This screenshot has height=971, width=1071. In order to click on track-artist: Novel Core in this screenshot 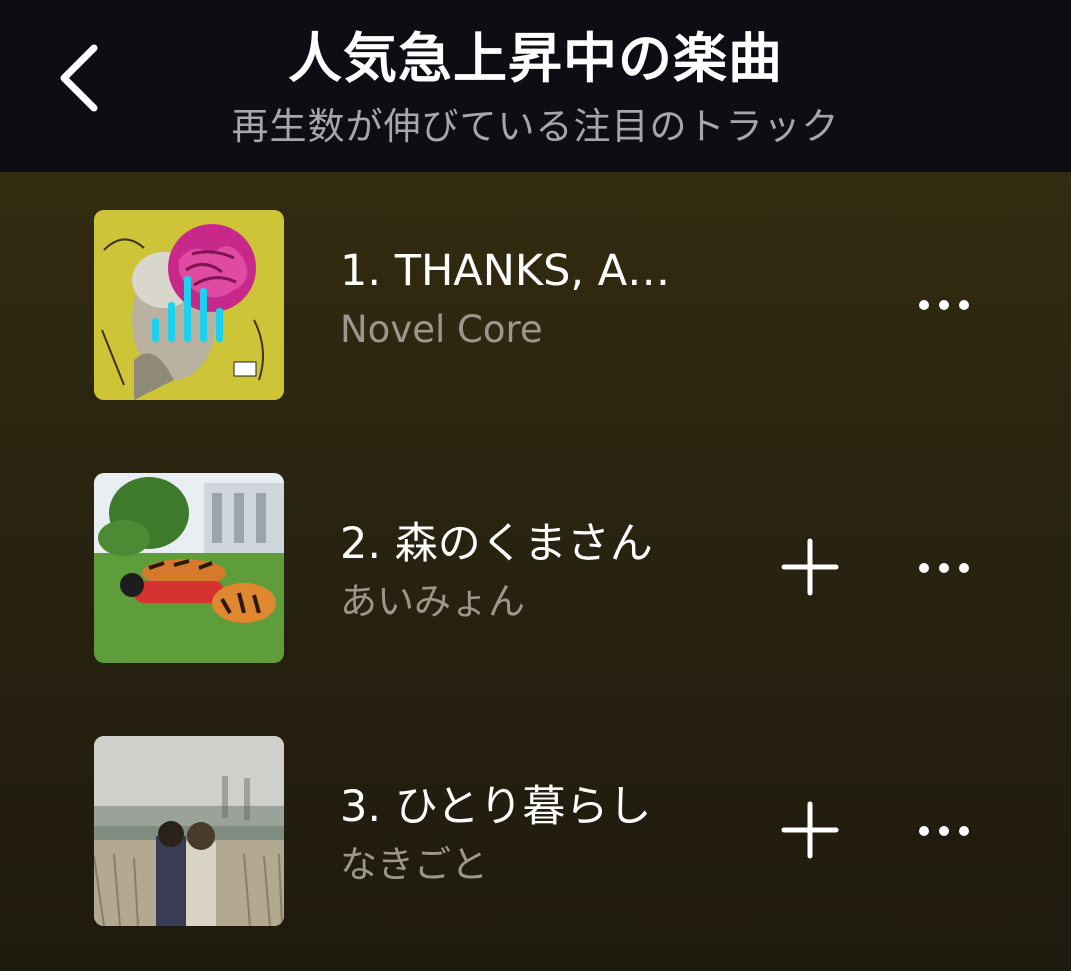, I will do `click(441, 329)`.